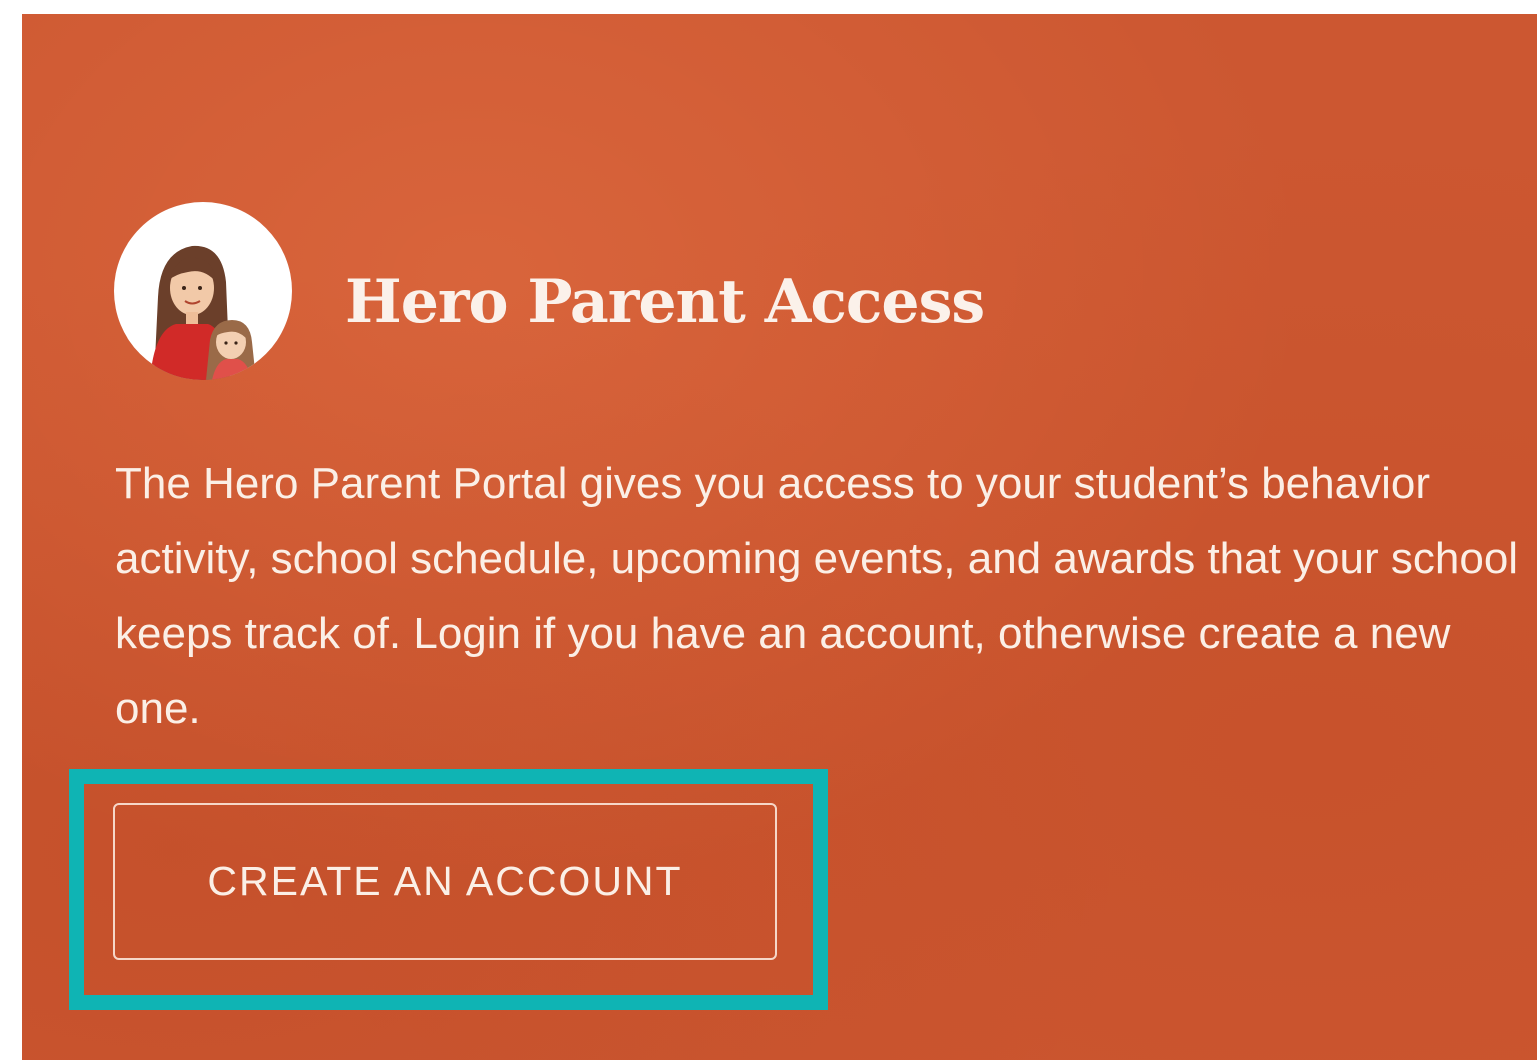 This screenshot has width=1537, height=1060. I want to click on parent-eye-left, so click(184, 288).